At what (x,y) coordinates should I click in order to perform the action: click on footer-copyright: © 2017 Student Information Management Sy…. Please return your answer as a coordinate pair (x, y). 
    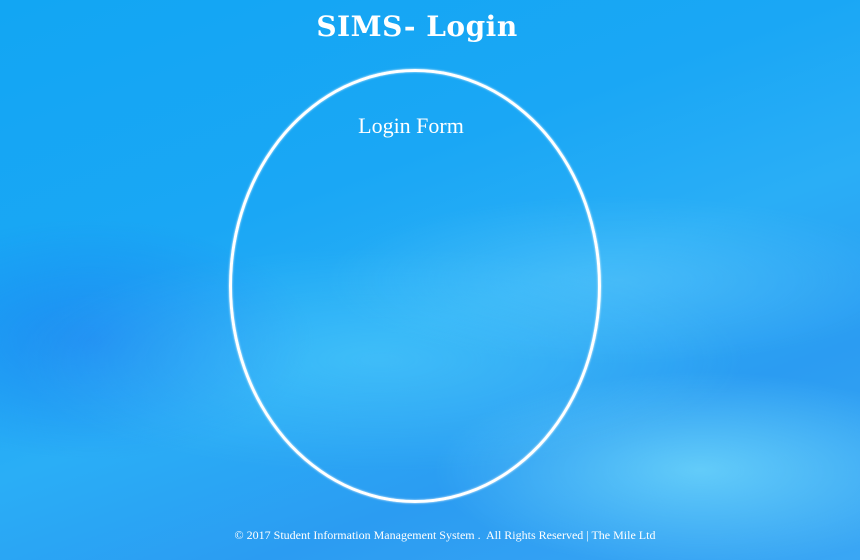
    Looking at the image, I should click on (445, 535).